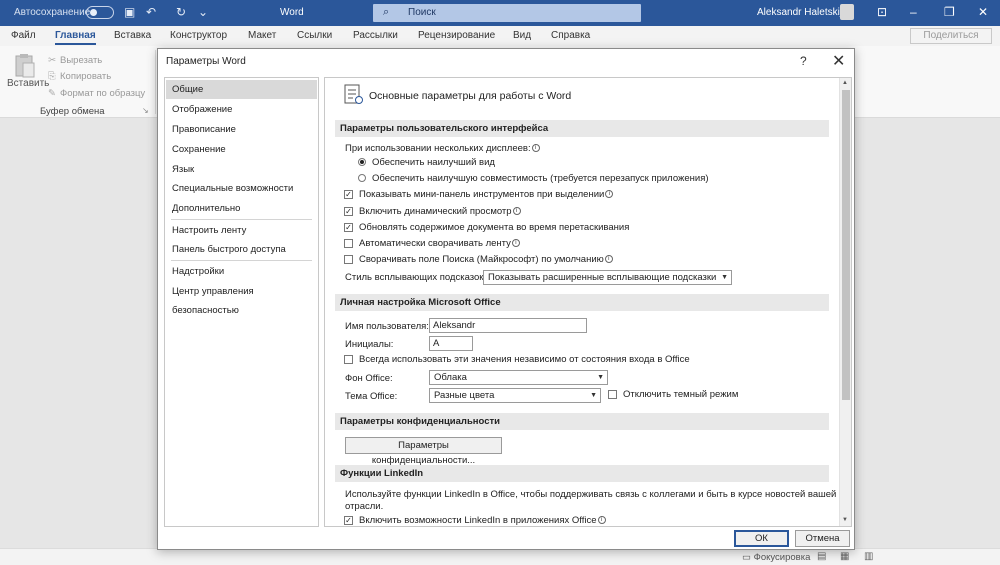  What do you see at coordinates (79, 76) in the screenshot?
I see `copy-button: ⎘ Копировать` at bounding box center [79, 76].